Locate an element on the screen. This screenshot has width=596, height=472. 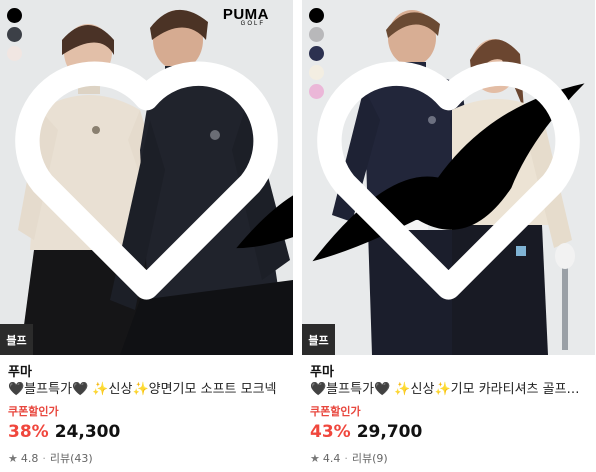
sale-price: 29,700 is located at coordinates (389, 432).